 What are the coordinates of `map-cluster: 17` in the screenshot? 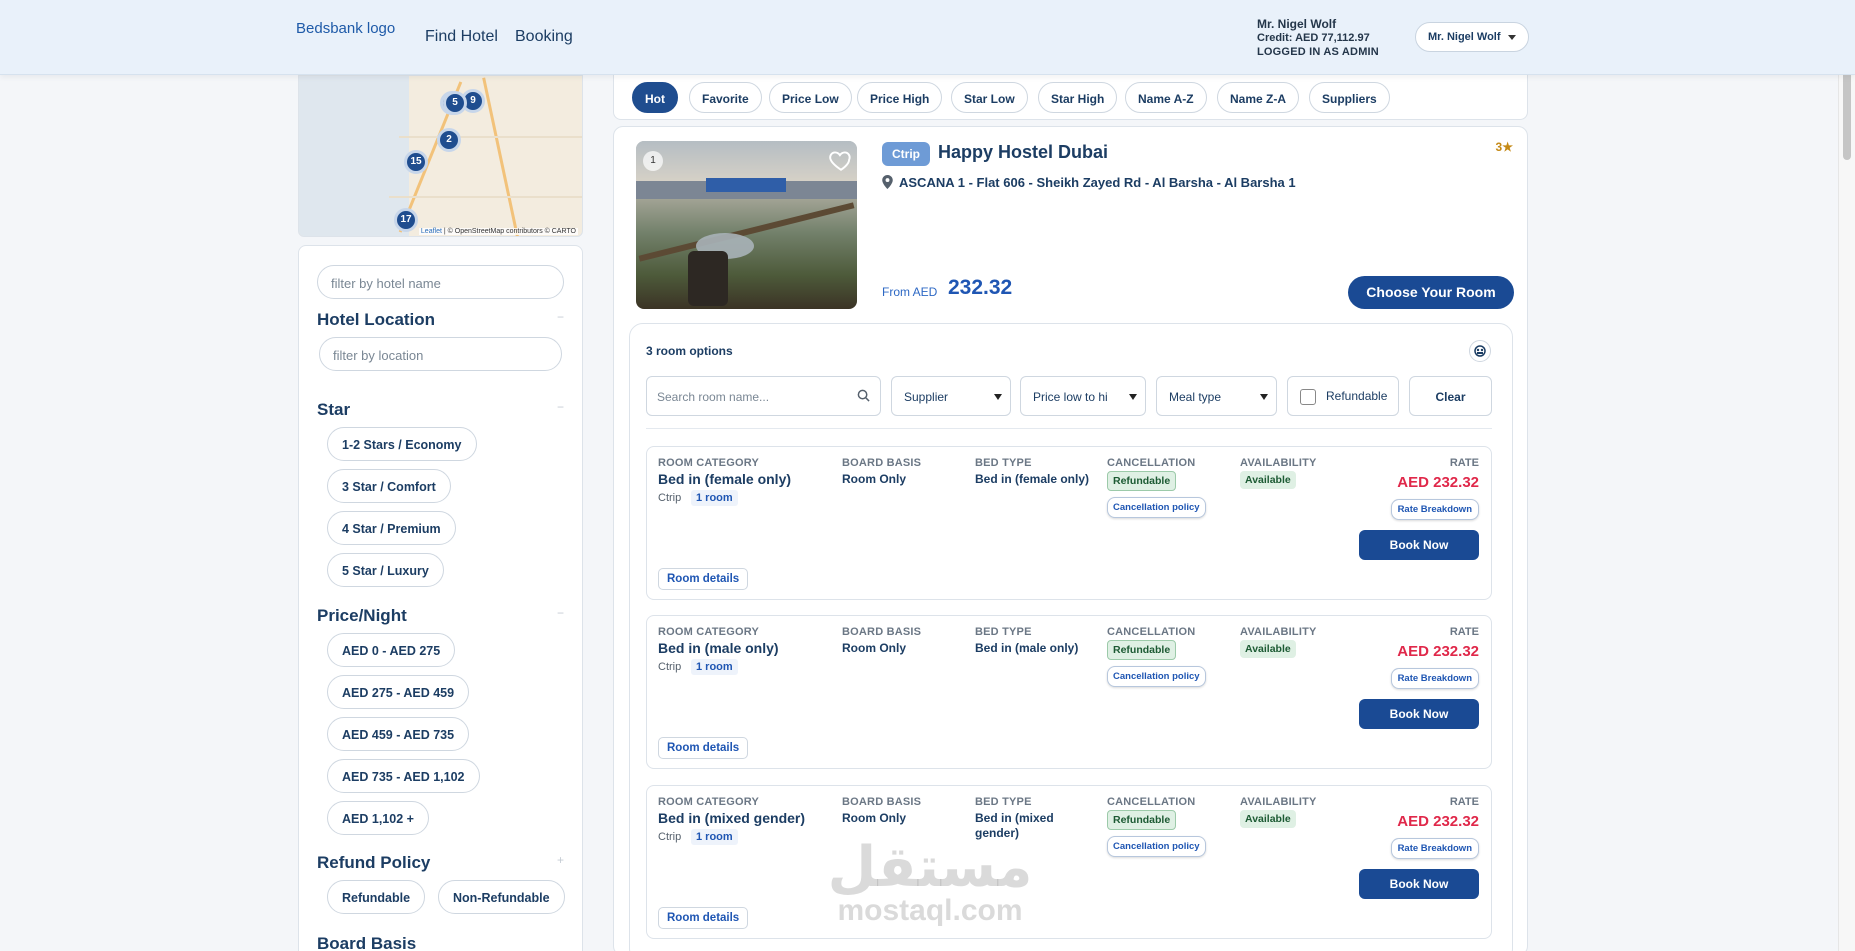 It's located at (406, 220).